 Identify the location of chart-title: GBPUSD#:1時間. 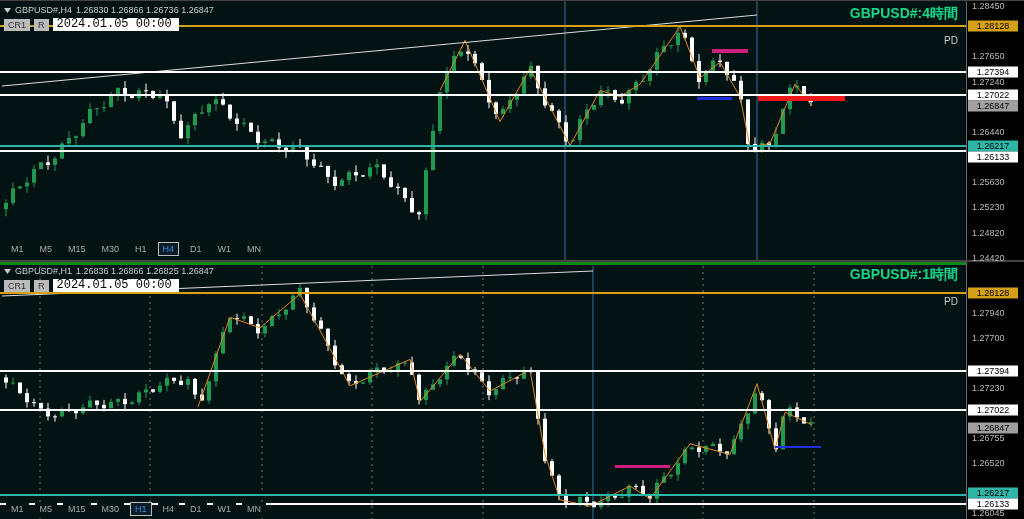
(903, 274).